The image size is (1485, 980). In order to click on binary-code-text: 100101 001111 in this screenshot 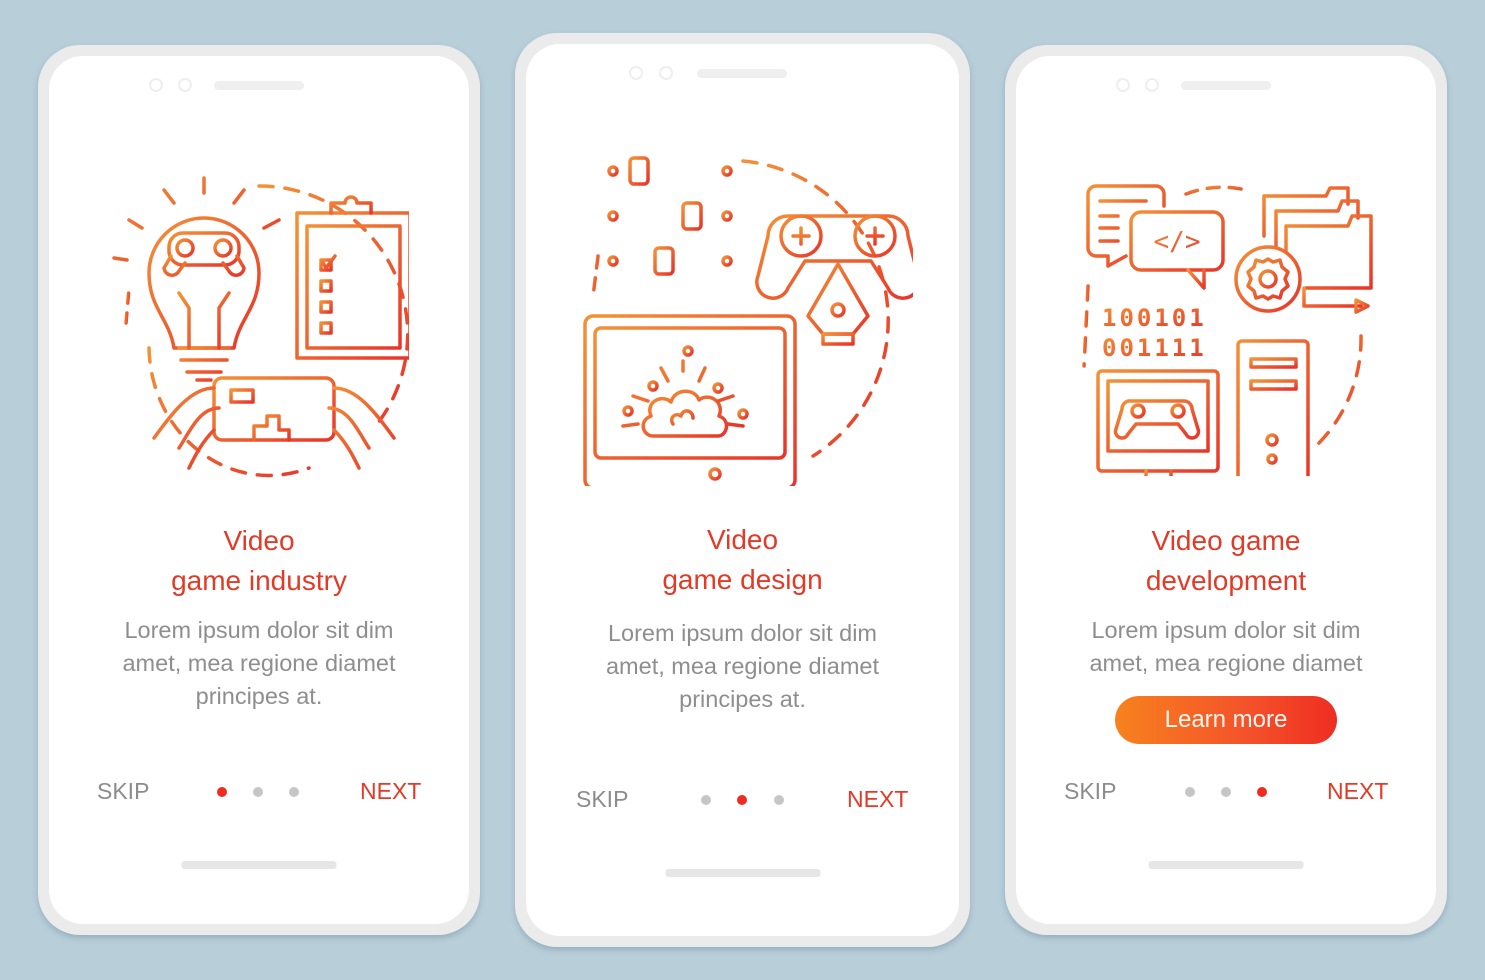, I will do `click(1154, 333)`.